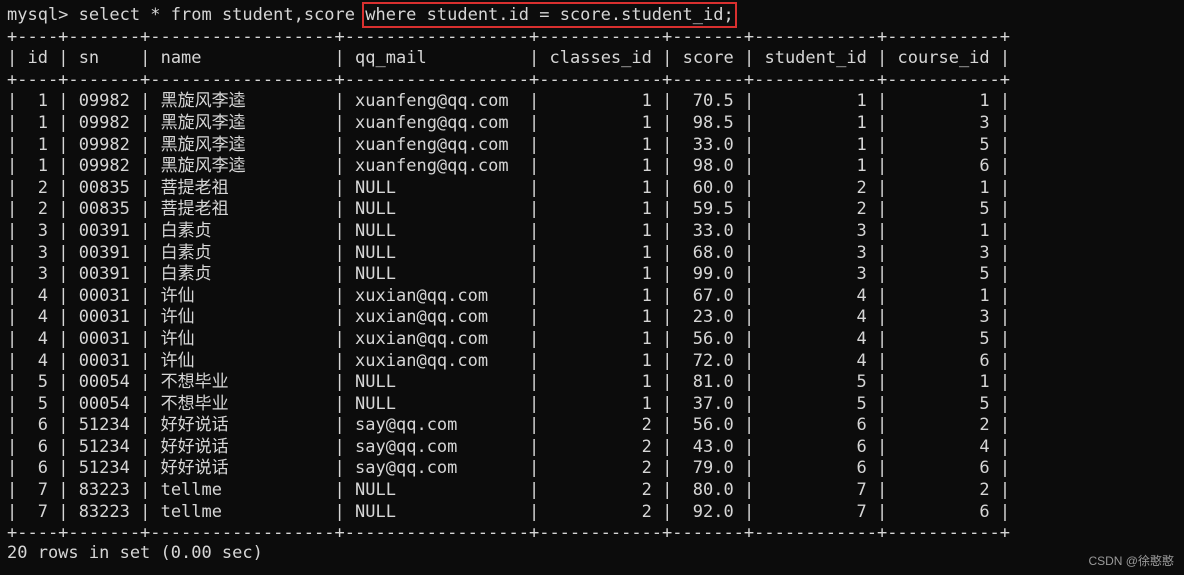 The width and height of the screenshot is (1184, 575). What do you see at coordinates (984, 468) in the screenshot?
I see `table-cell-course-id: 6` at bounding box center [984, 468].